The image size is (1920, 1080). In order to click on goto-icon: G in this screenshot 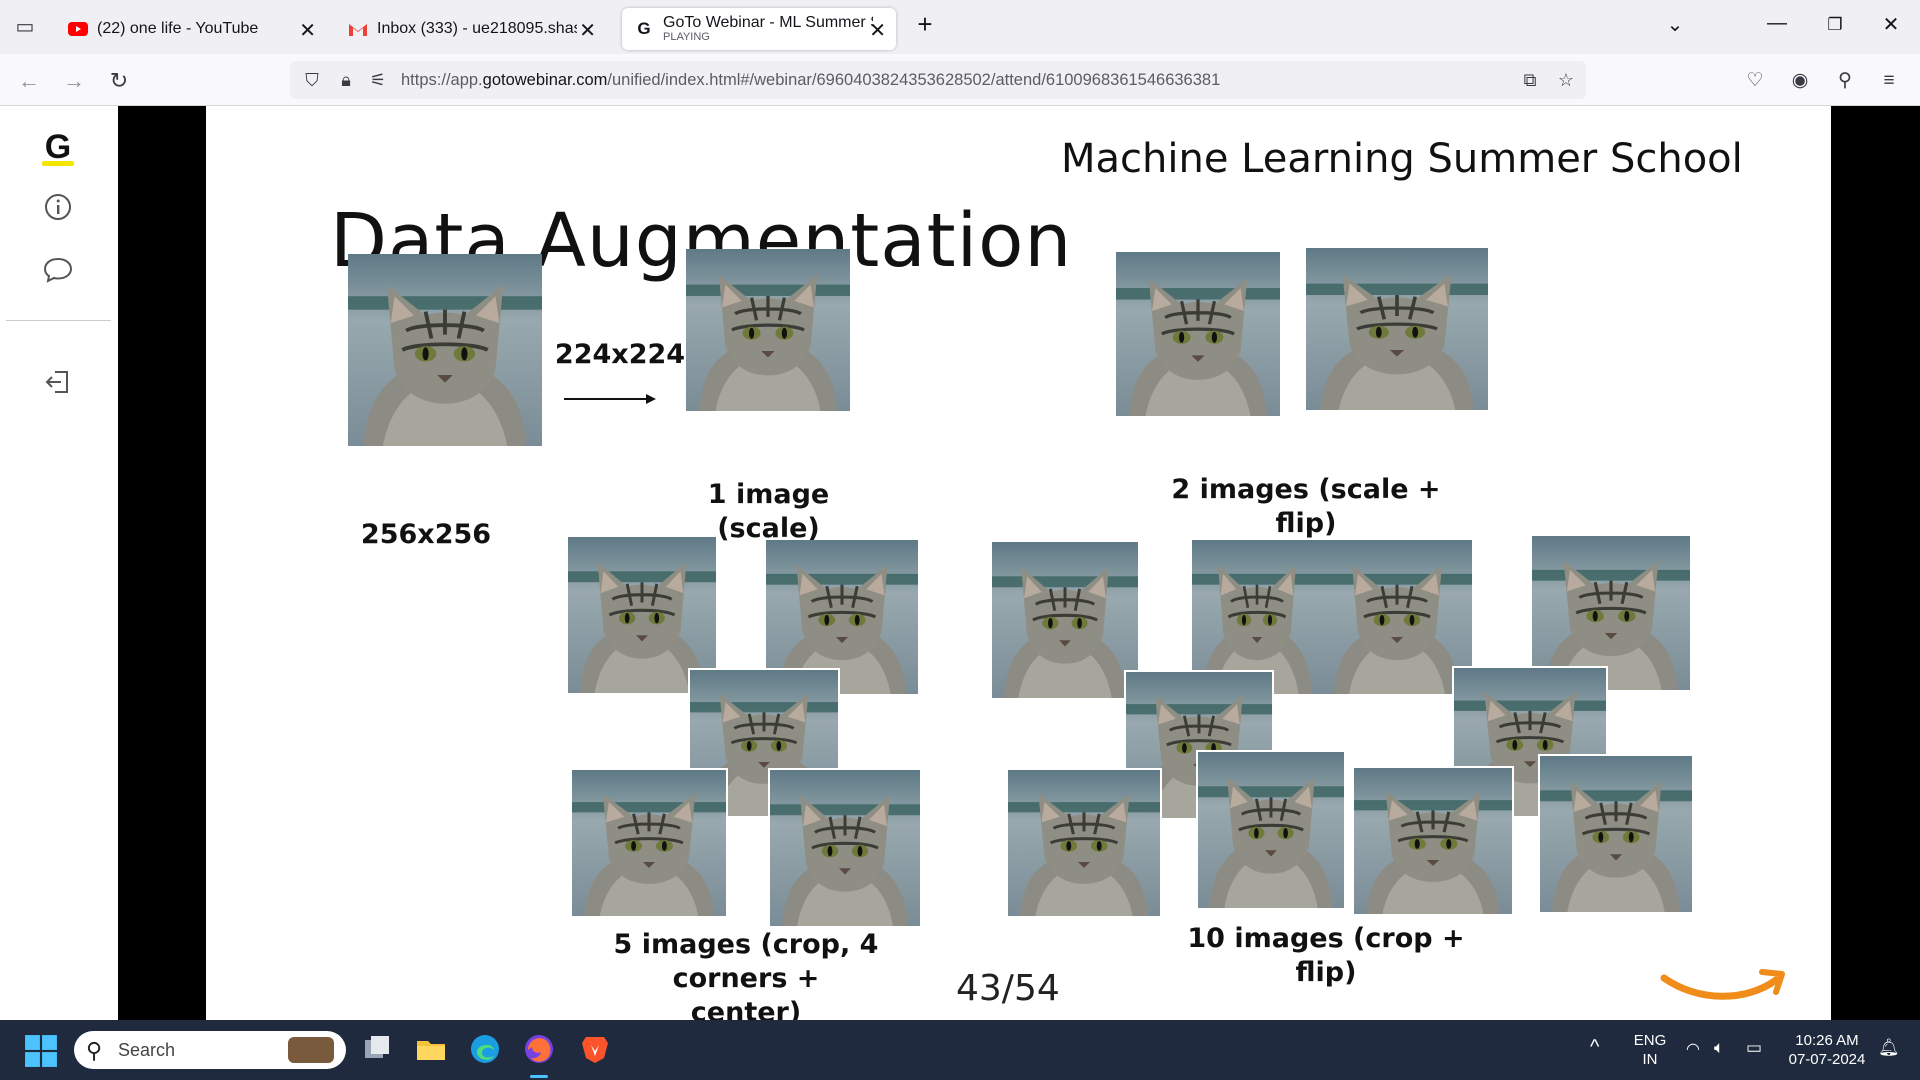, I will do `click(644, 28)`.